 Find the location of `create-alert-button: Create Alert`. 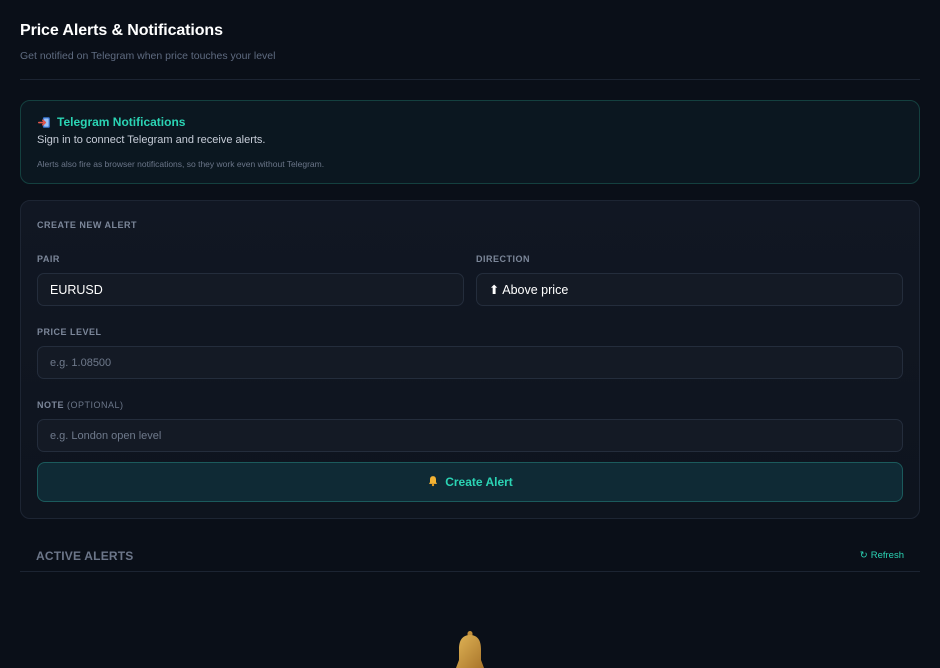

create-alert-button: Create Alert is located at coordinates (470, 482).